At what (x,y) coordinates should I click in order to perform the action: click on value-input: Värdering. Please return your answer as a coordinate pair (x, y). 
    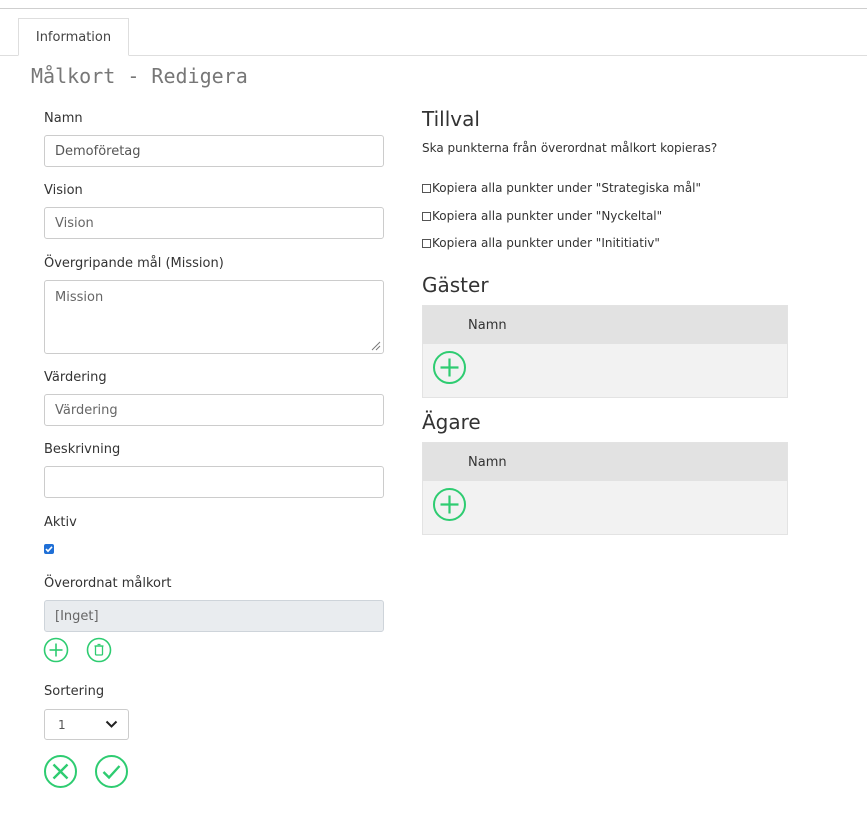
    Looking at the image, I should click on (214, 410).